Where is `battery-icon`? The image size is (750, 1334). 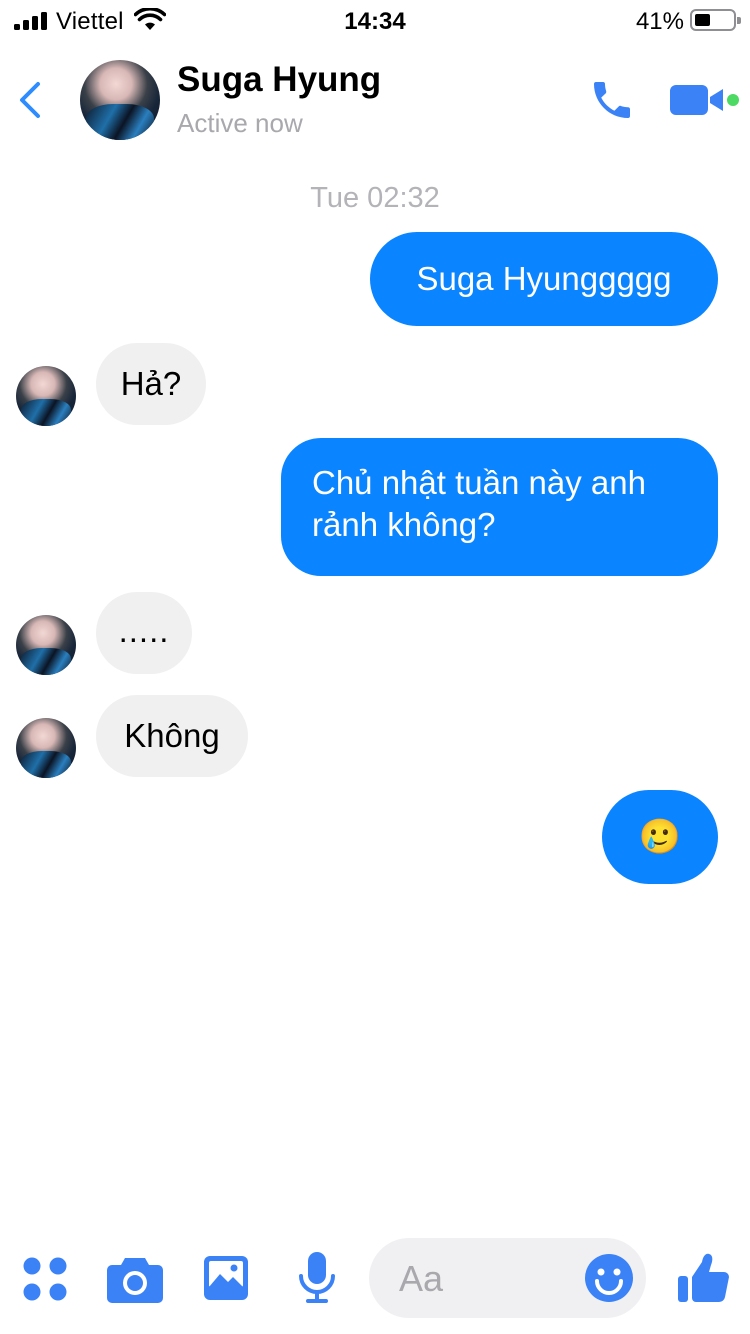
battery-icon is located at coordinates (715, 20).